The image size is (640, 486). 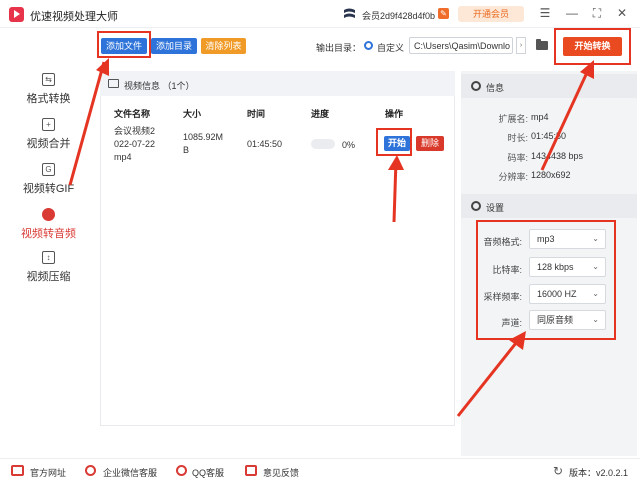 I want to click on merge-icon: +, so click(x=48, y=124).